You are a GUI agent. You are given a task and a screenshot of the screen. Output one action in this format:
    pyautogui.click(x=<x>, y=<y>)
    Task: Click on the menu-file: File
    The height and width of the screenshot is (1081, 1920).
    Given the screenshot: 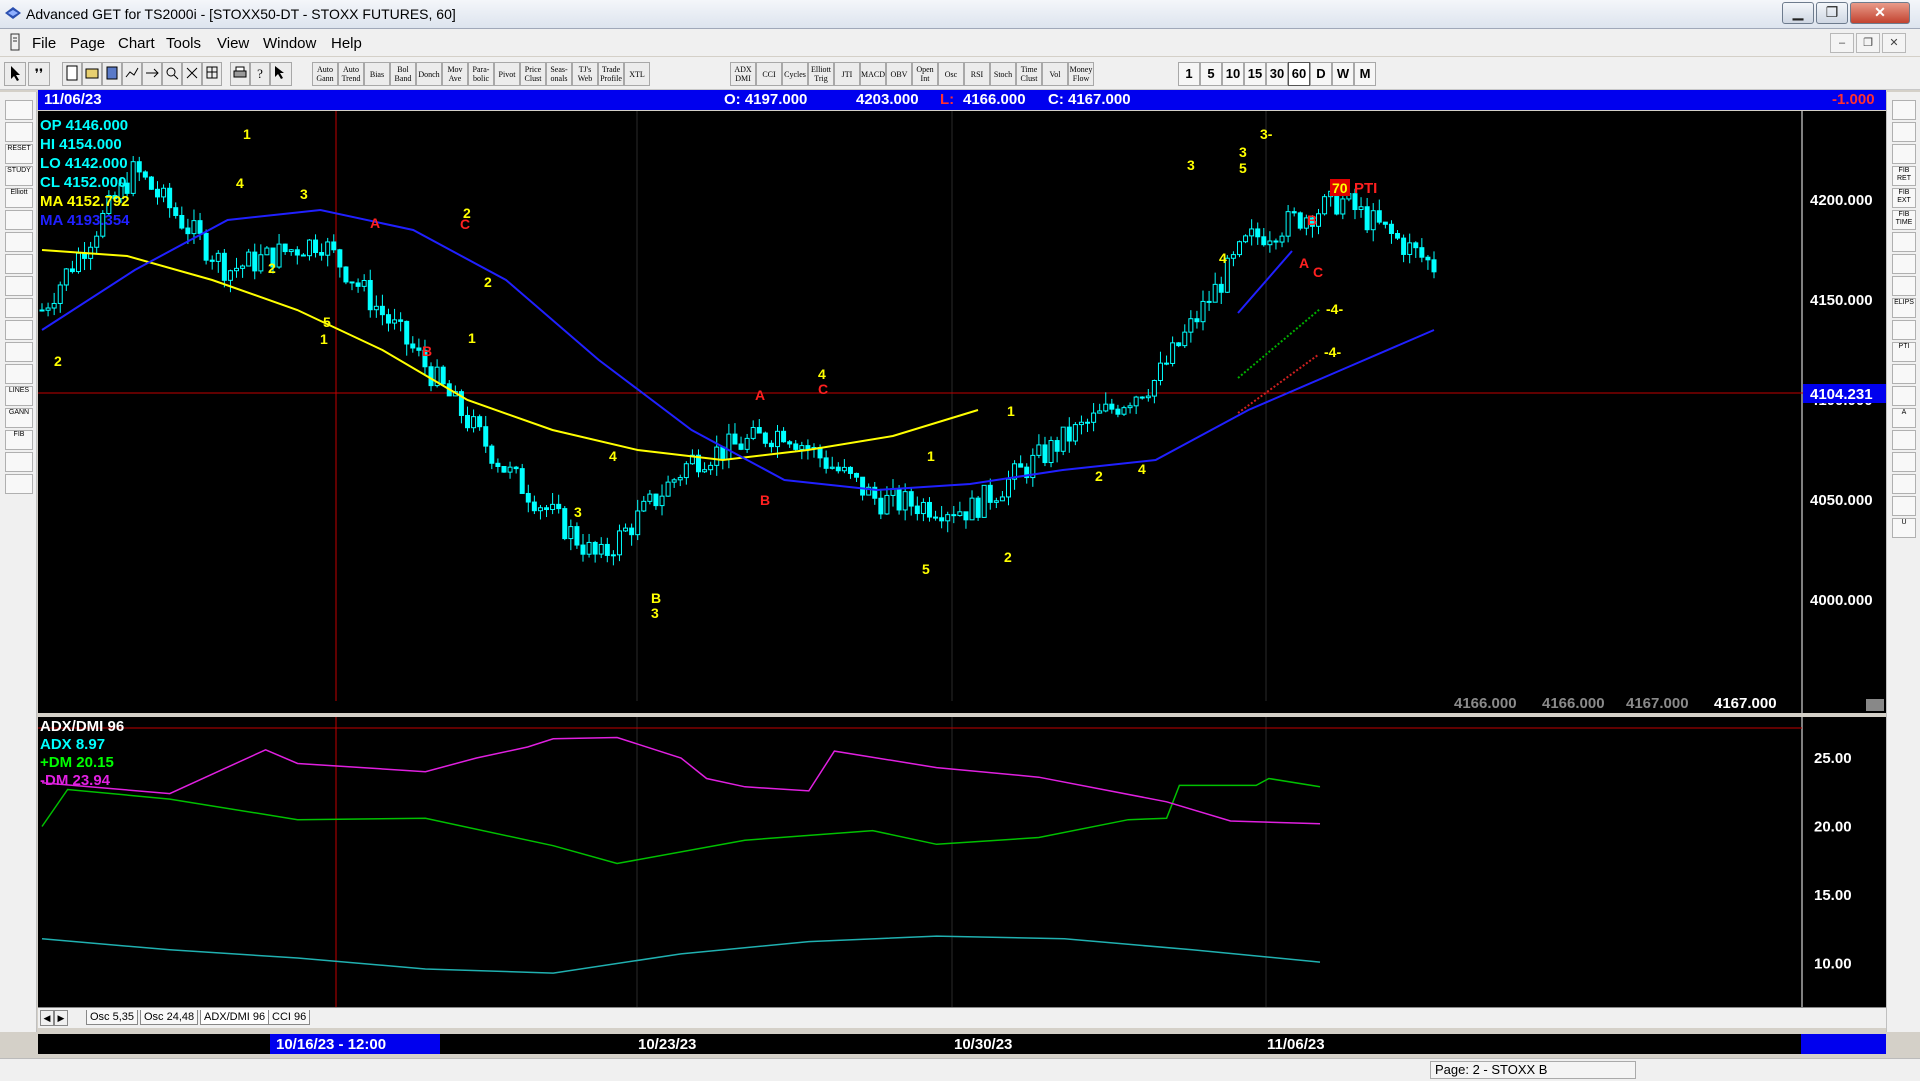 What is the action you would take?
    pyautogui.click(x=44, y=43)
    